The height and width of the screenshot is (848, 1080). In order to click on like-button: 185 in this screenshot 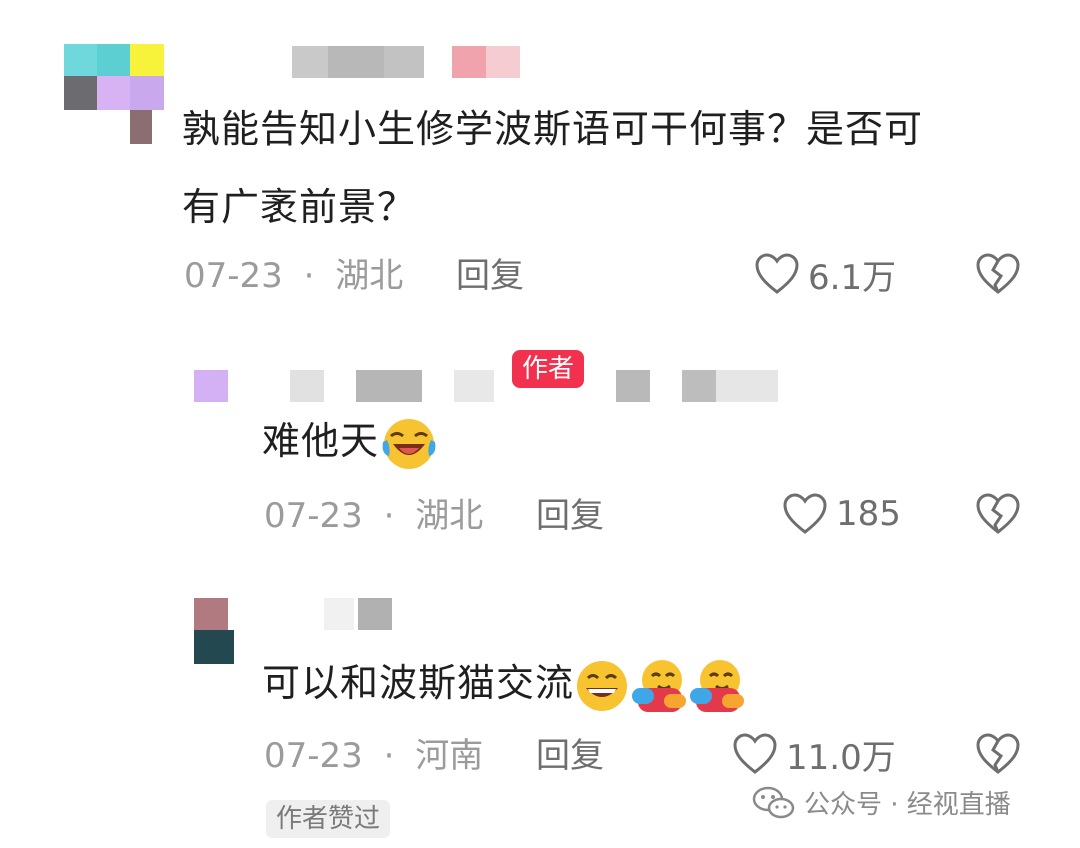, I will do `click(841, 514)`.